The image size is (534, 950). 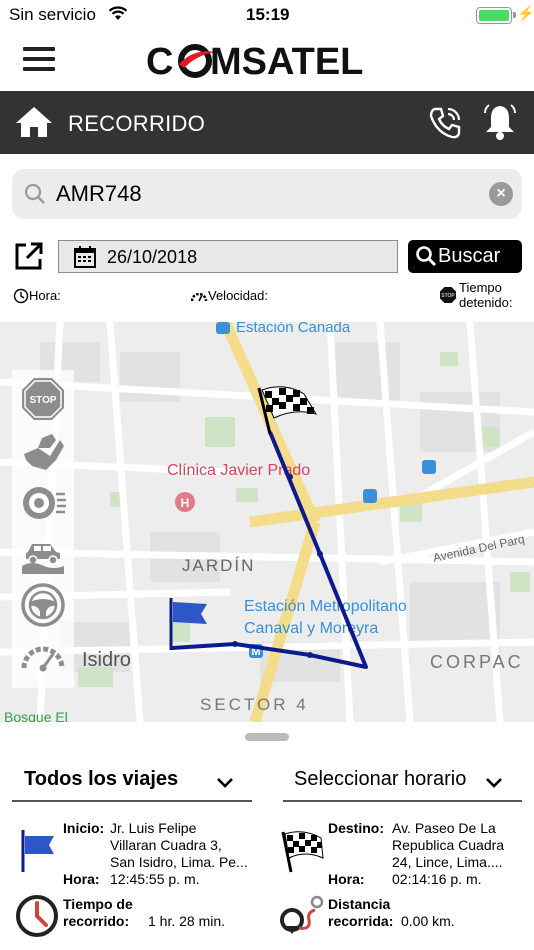 I want to click on search-button-label: Buscar, so click(x=469, y=256).